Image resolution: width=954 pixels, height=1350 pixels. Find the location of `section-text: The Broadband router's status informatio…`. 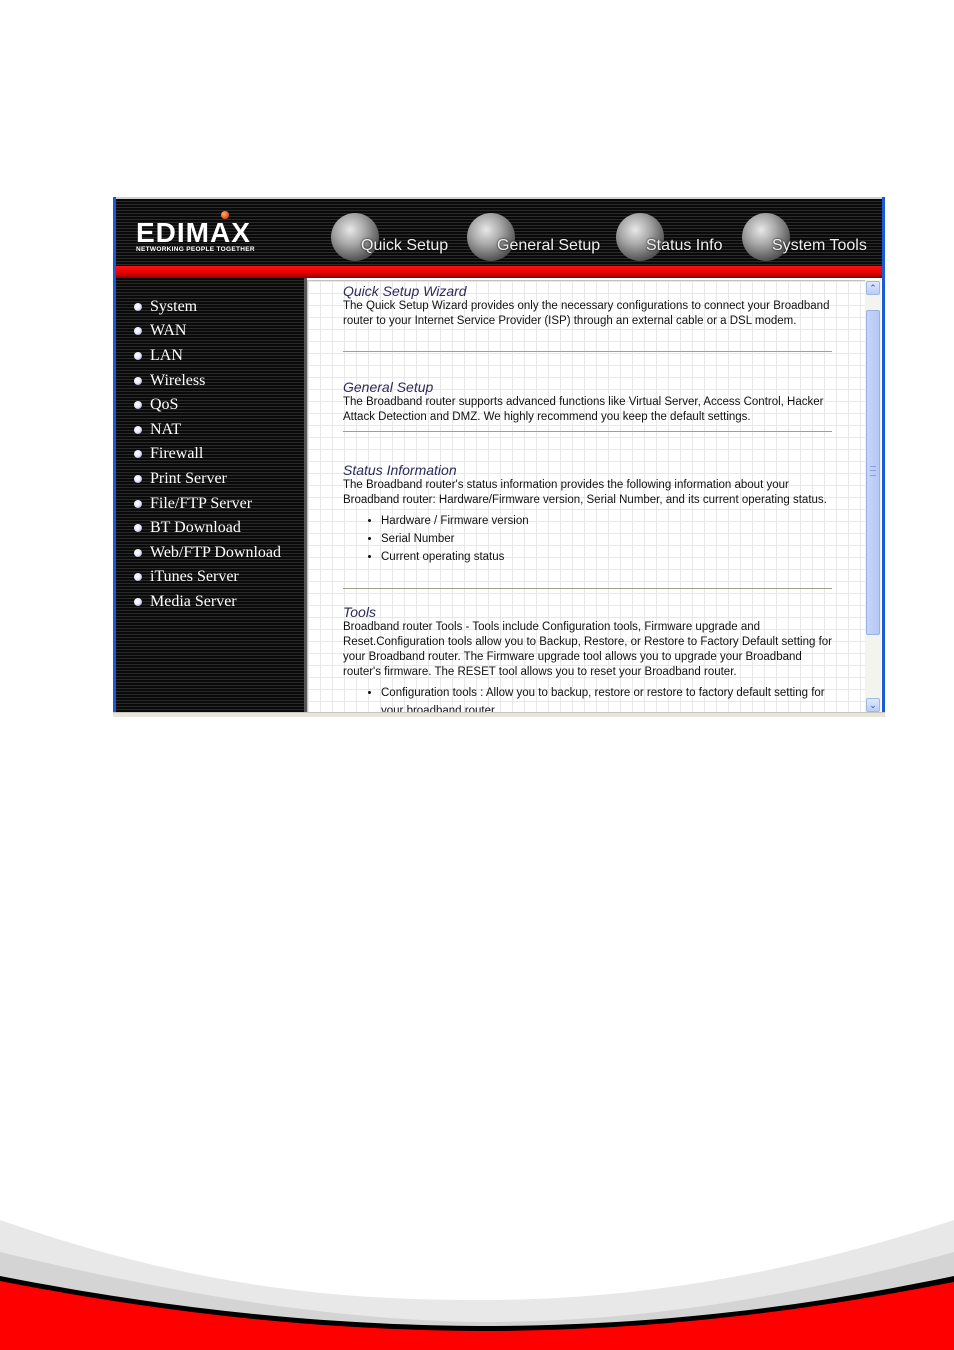

section-text: The Broadband router's status informatio… is located at coordinates (585, 492).